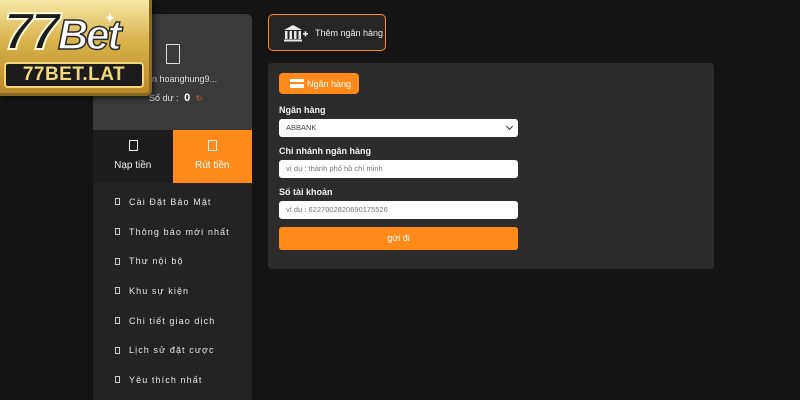 This screenshot has height=400, width=800. Describe the element at coordinates (325, 151) in the screenshot. I see `branch-field-label: Chi nhánh ngân hàng` at that location.